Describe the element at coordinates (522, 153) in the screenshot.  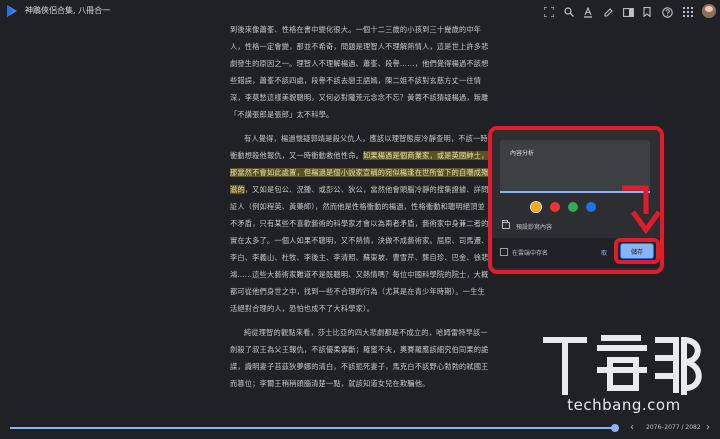
I see `note-field-text: 內容分析` at that location.